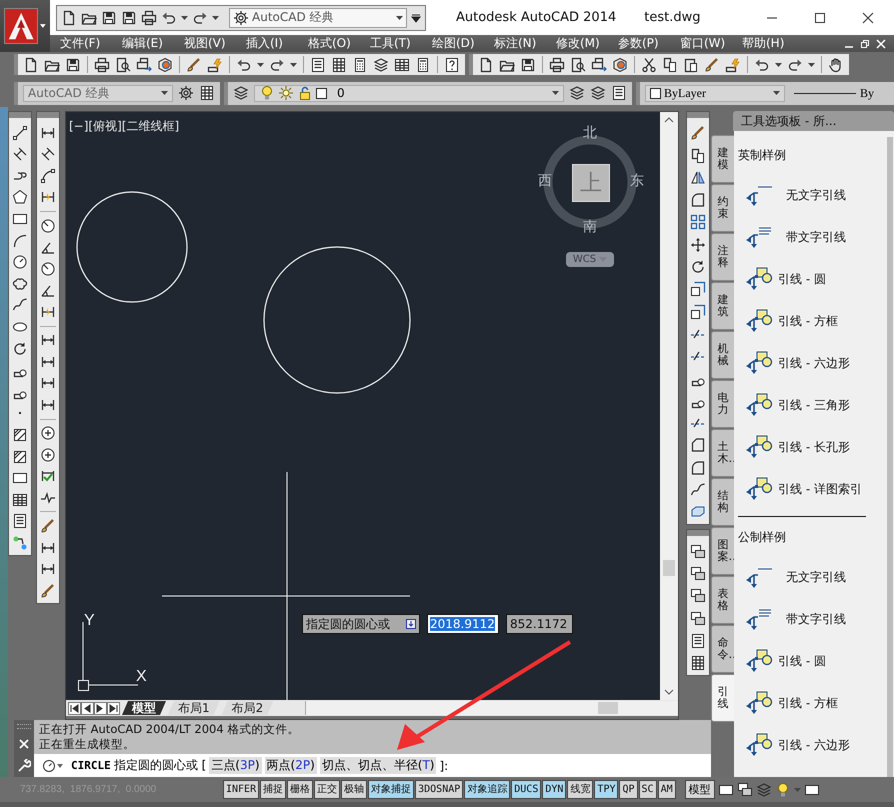 This screenshot has height=807, width=894. I want to click on fillet-icon, so click(698, 200).